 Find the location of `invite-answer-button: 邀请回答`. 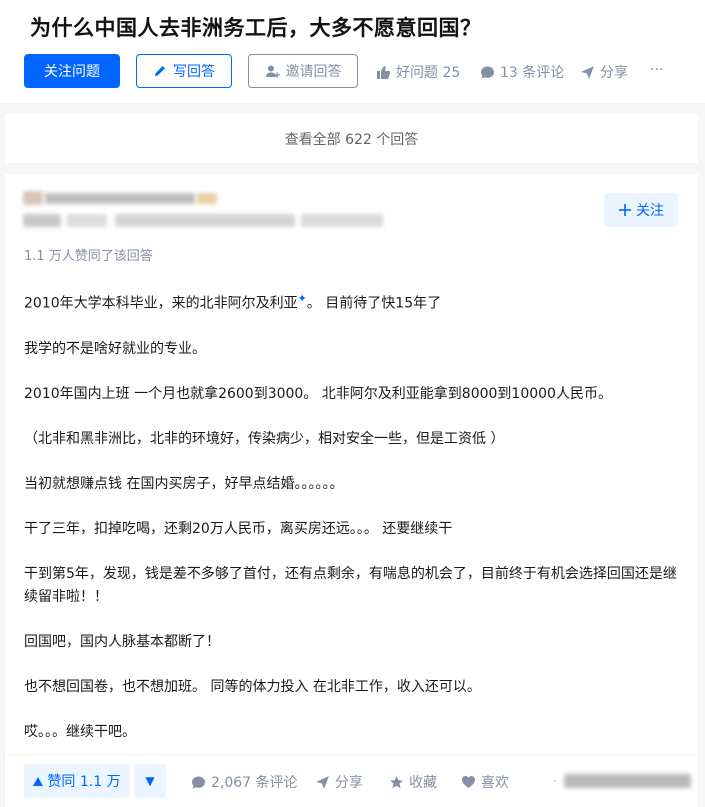

invite-answer-button: 邀请回答 is located at coordinates (303, 71).